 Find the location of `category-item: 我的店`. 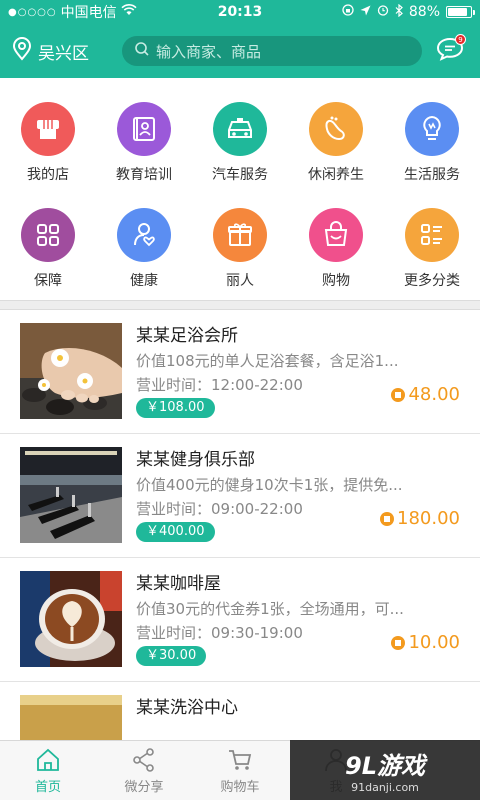

category-item: 我的店 is located at coordinates (48, 137).